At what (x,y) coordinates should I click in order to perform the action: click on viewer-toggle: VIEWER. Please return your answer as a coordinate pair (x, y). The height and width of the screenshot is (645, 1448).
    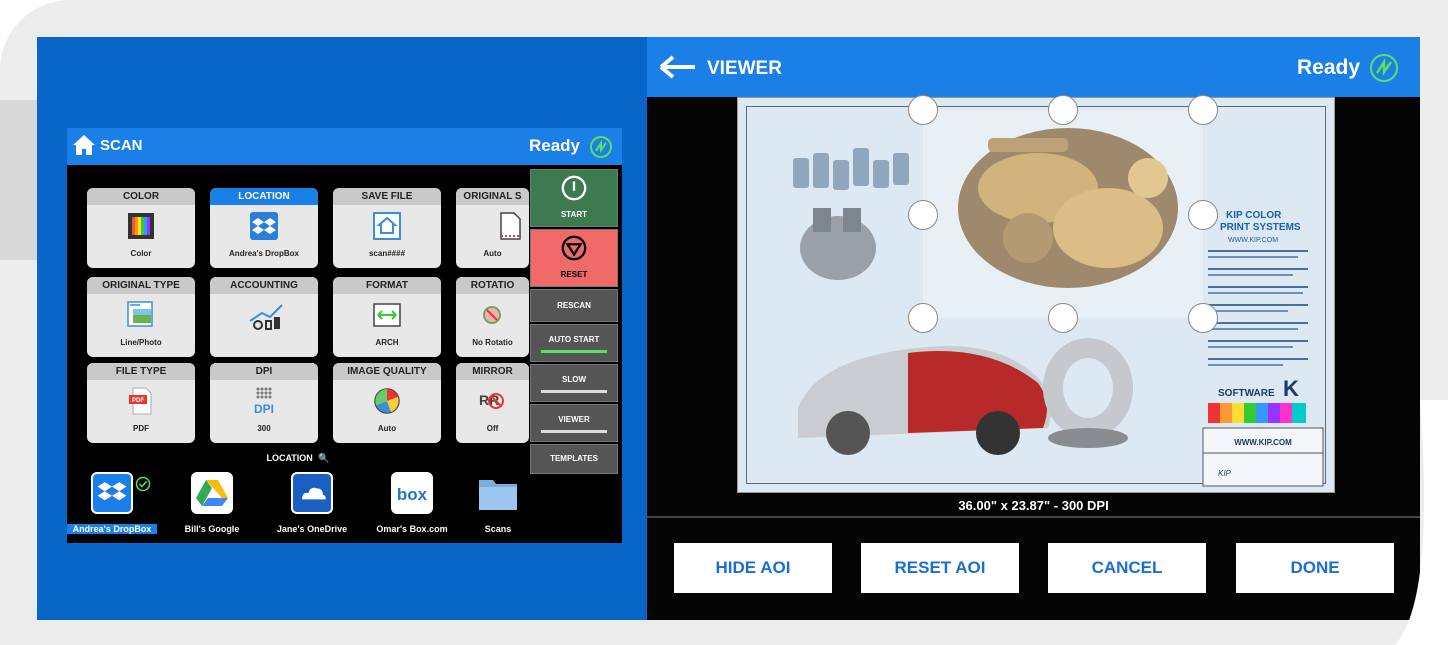
    Looking at the image, I should click on (574, 423).